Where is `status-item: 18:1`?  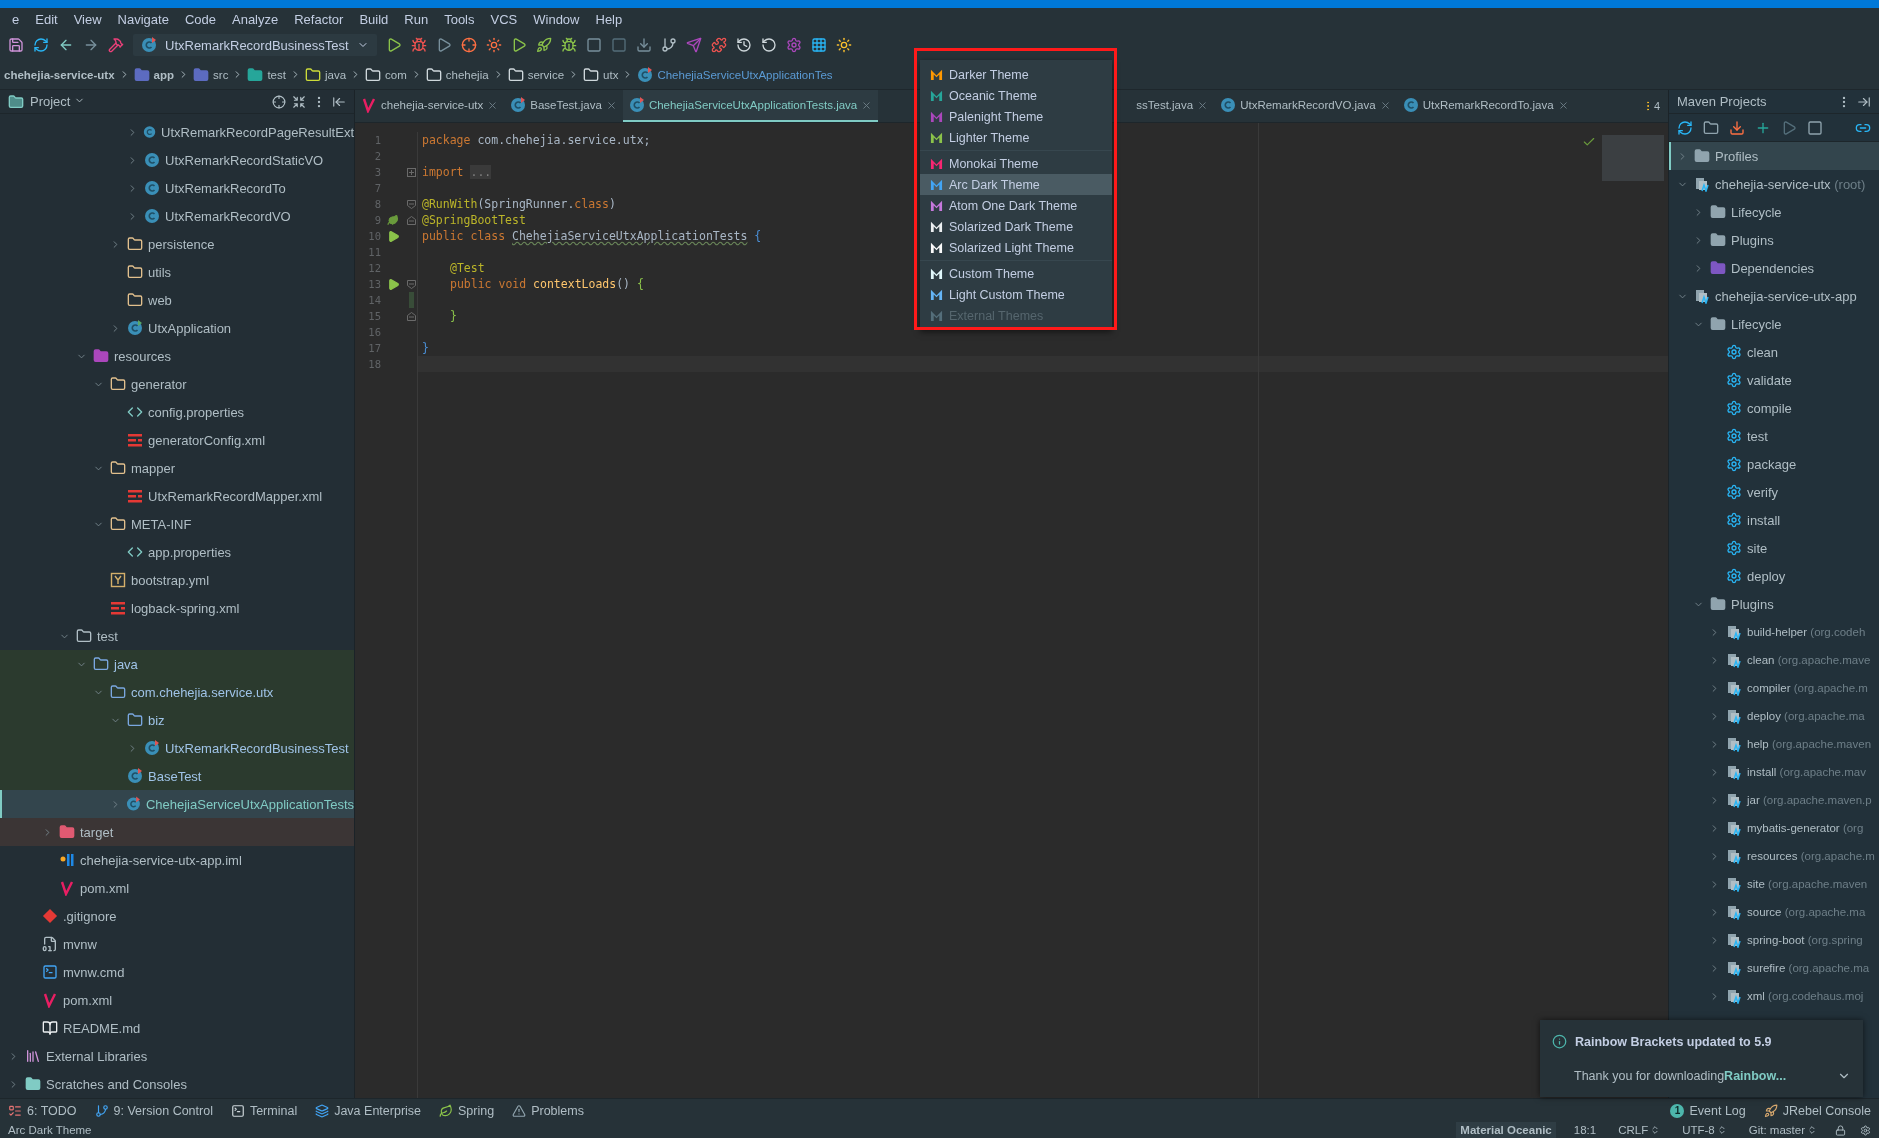
status-item: 18:1 is located at coordinates (1585, 1130).